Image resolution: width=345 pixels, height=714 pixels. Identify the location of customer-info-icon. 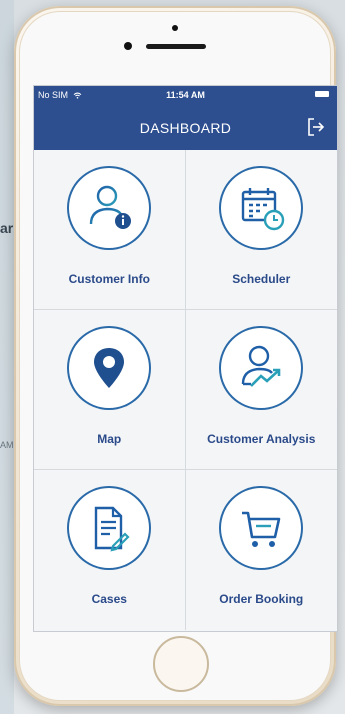
(111, 207).